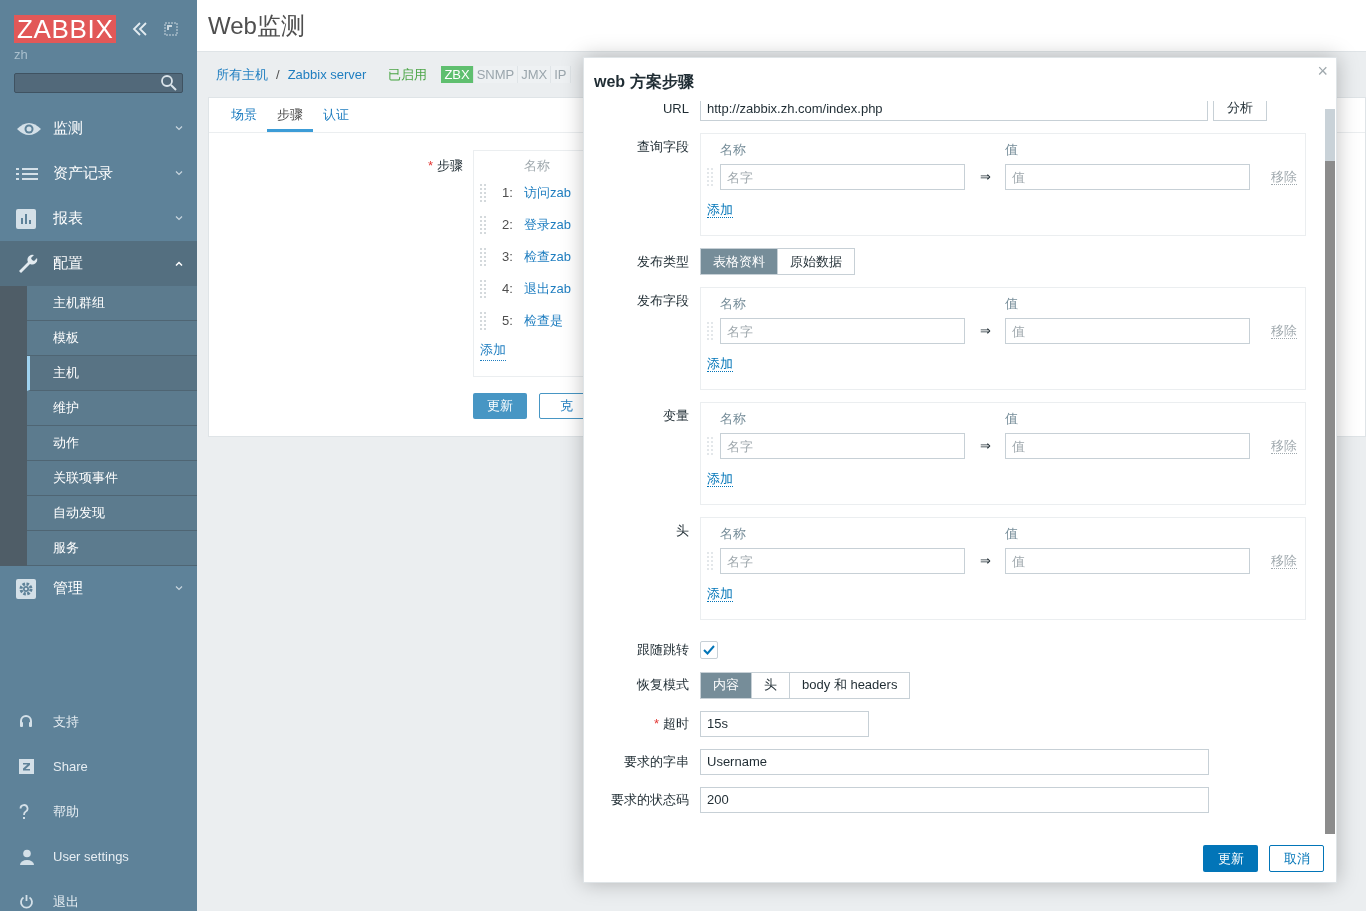 The width and height of the screenshot is (1366, 911). What do you see at coordinates (112, 303) in the screenshot?
I see `submenu-item: 主机群组` at bounding box center [112, 303].